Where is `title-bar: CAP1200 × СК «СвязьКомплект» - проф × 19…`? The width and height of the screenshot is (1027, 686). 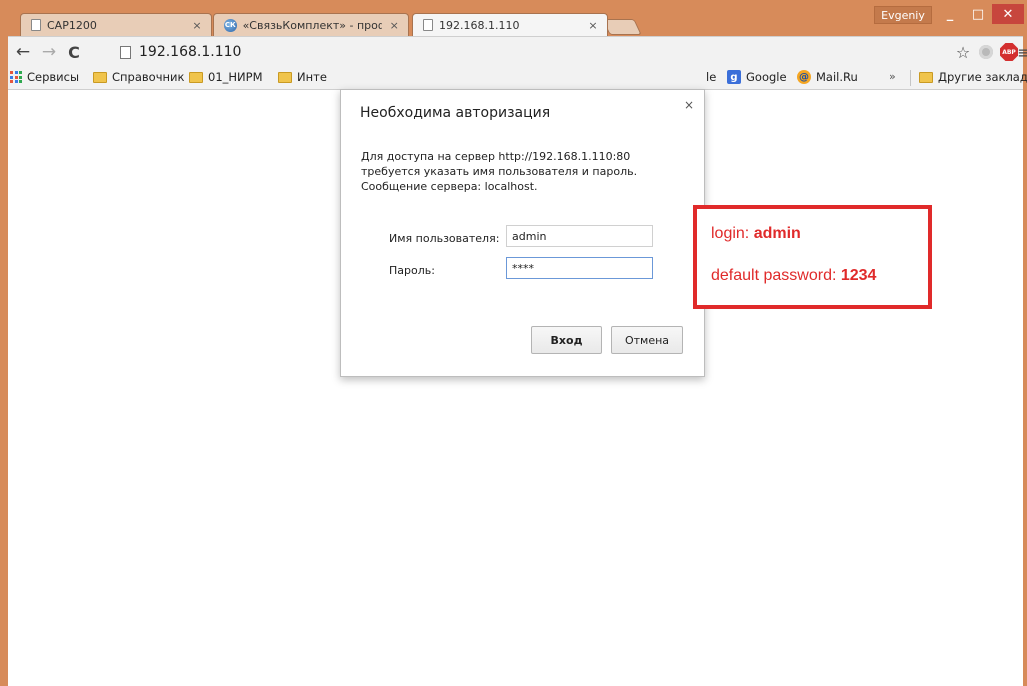 title-bar: CAP1200 × СК «СвязьКомплект» - проф × 19… is located at coordinates (513, 18).